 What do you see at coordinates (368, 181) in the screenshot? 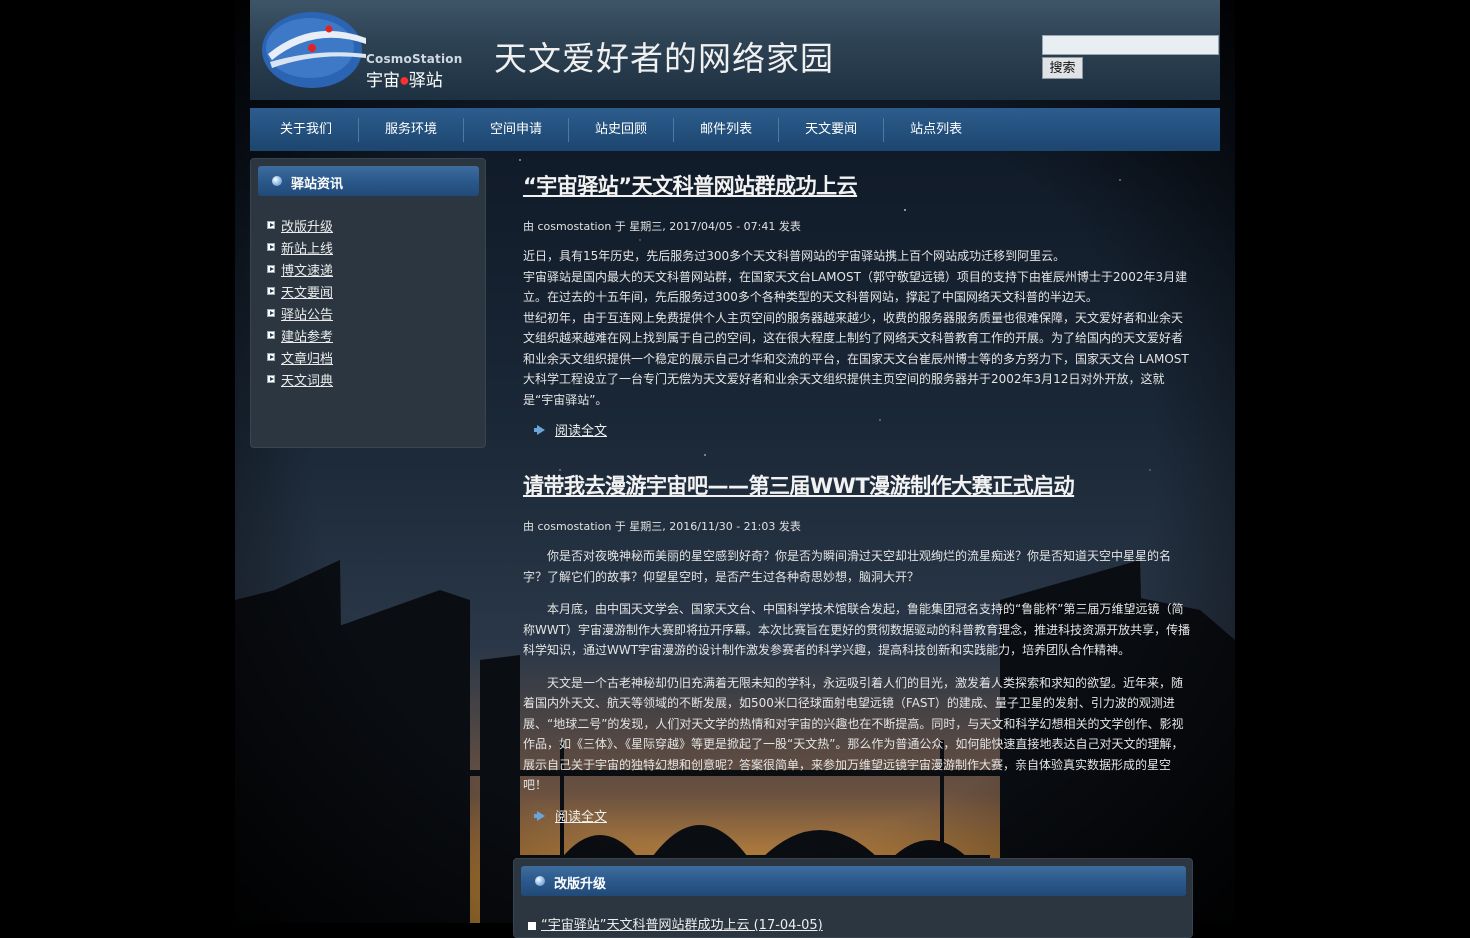
I see `sidebar-title-bar: 驿站资讯` at bounding box center [368, 181].